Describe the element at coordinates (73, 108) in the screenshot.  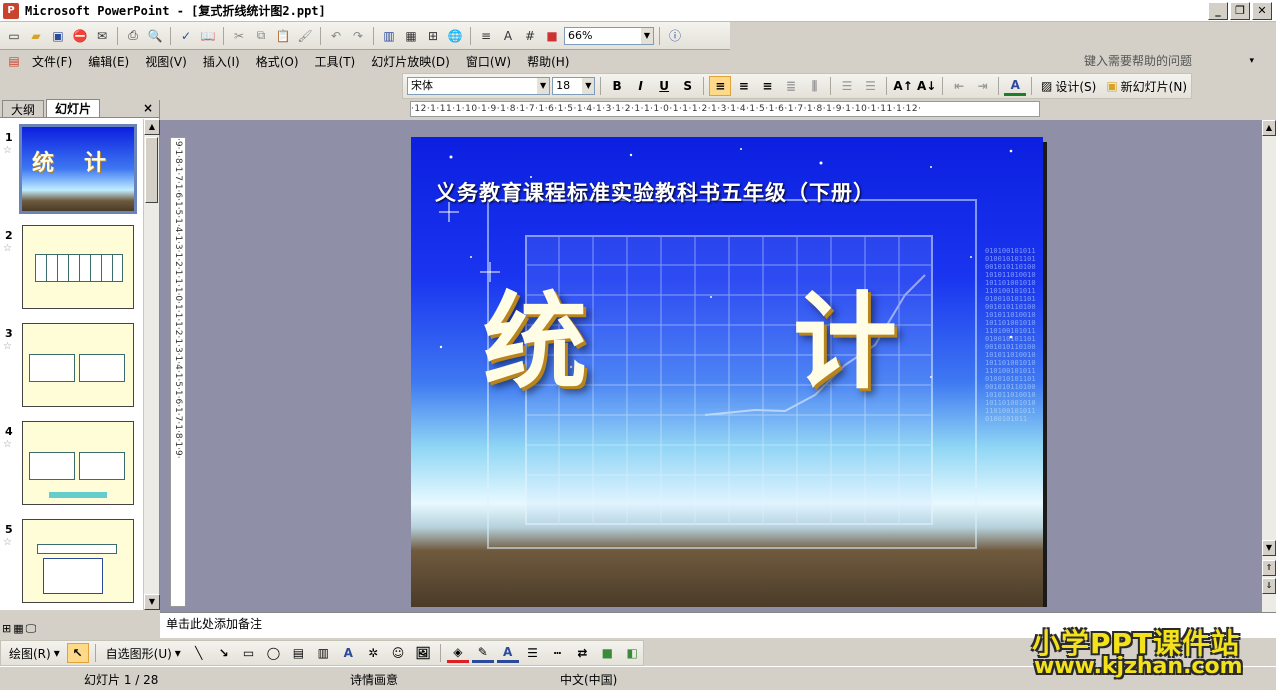
I see `tab-slides: 幻灯片` at that location.